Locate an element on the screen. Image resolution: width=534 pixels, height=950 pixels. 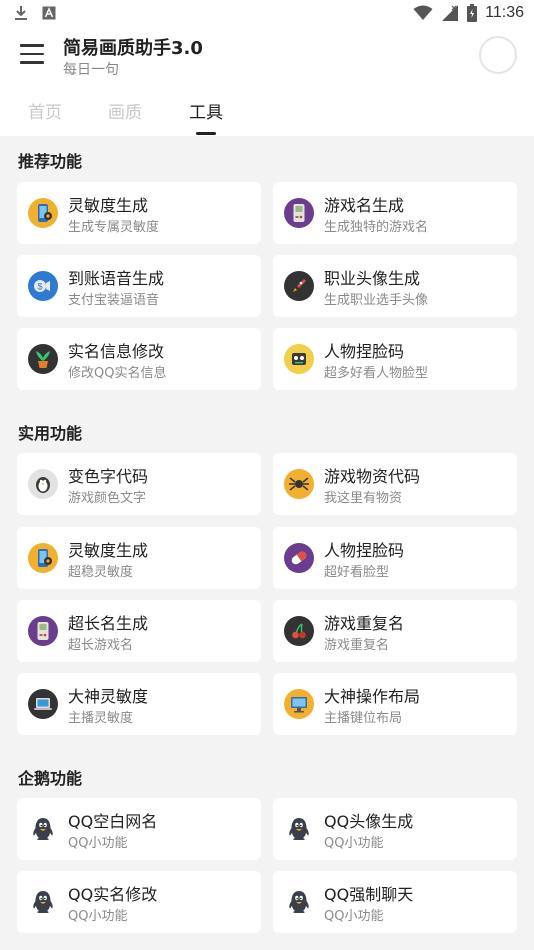
tab-bar: 首页 画质 工具 is located at coordinates (267, 117).